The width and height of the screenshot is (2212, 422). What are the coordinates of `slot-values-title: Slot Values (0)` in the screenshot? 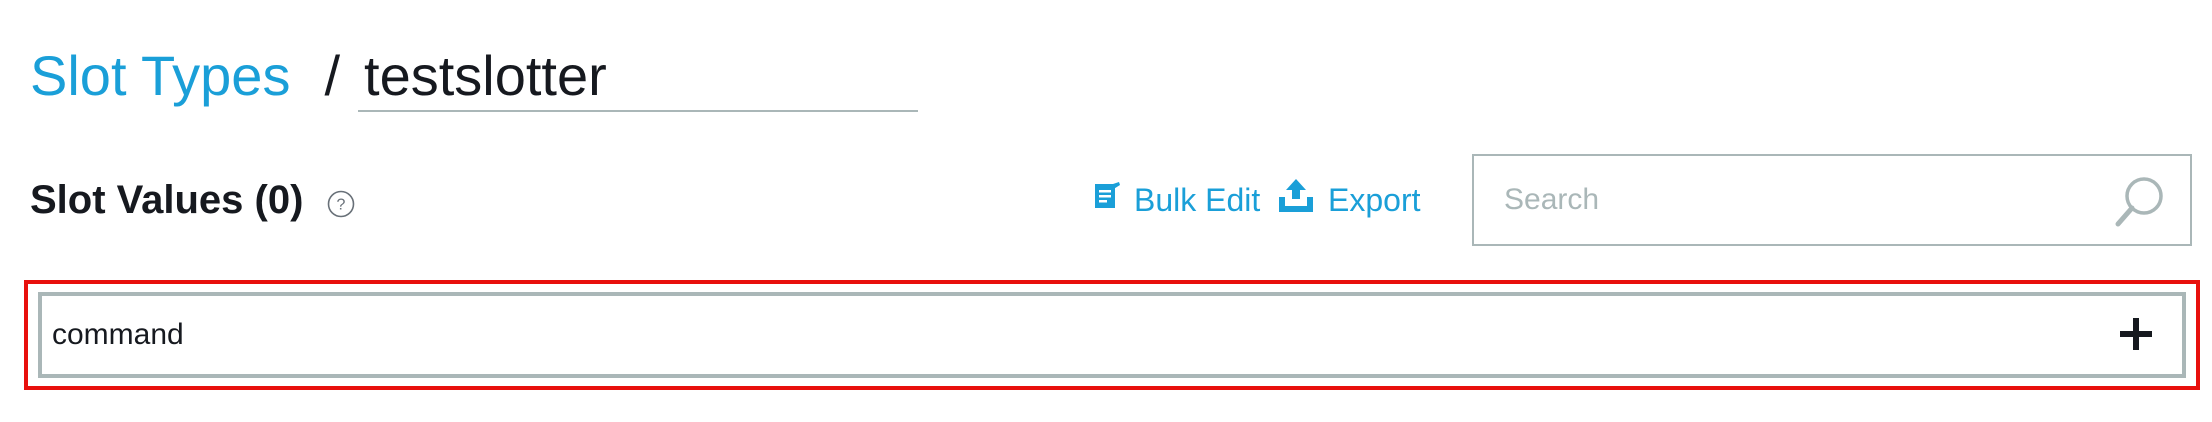 It's located at (167, 199).